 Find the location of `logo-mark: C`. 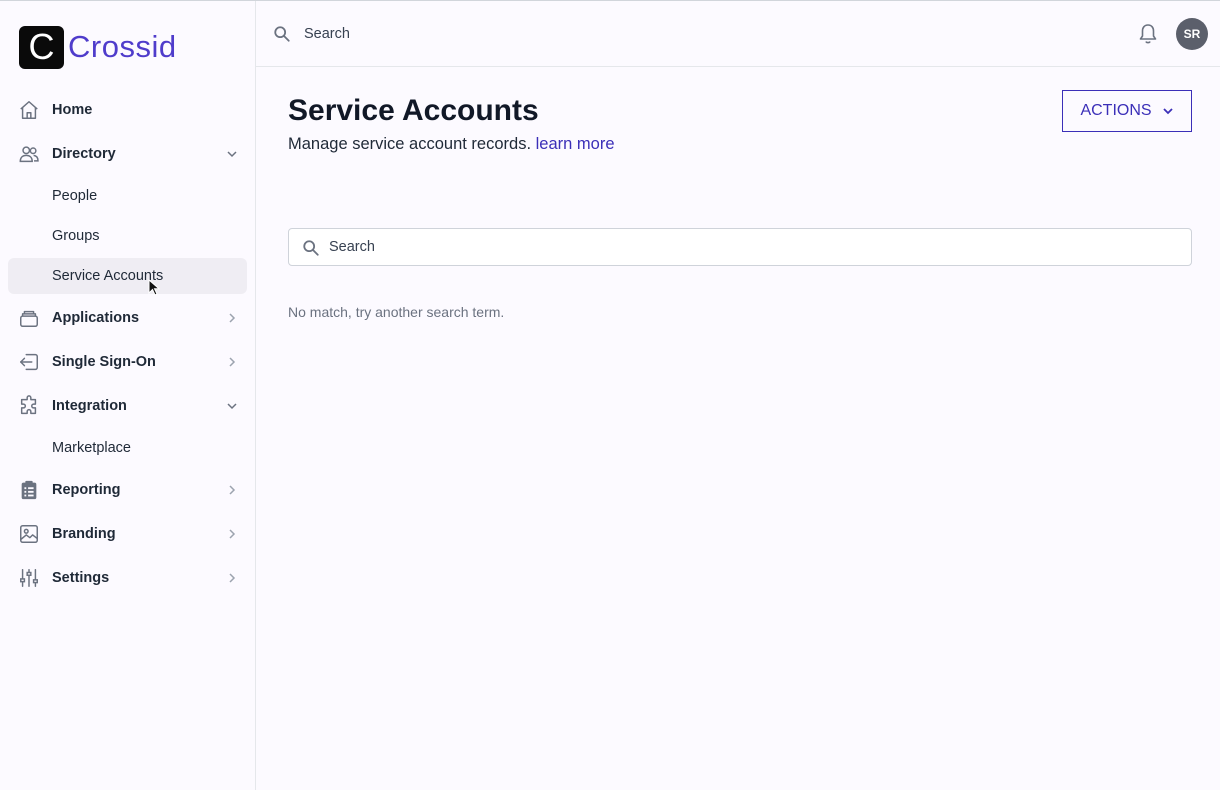

logo-mark: C is located at coordinates (41, 47).